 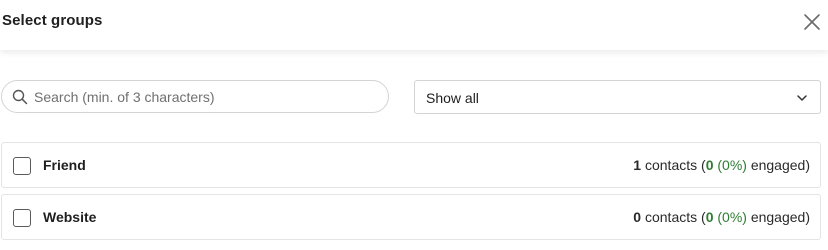 I want to click on group-stats: 0 contacts (0 (0%) engaged), so click(x=721, y=217).